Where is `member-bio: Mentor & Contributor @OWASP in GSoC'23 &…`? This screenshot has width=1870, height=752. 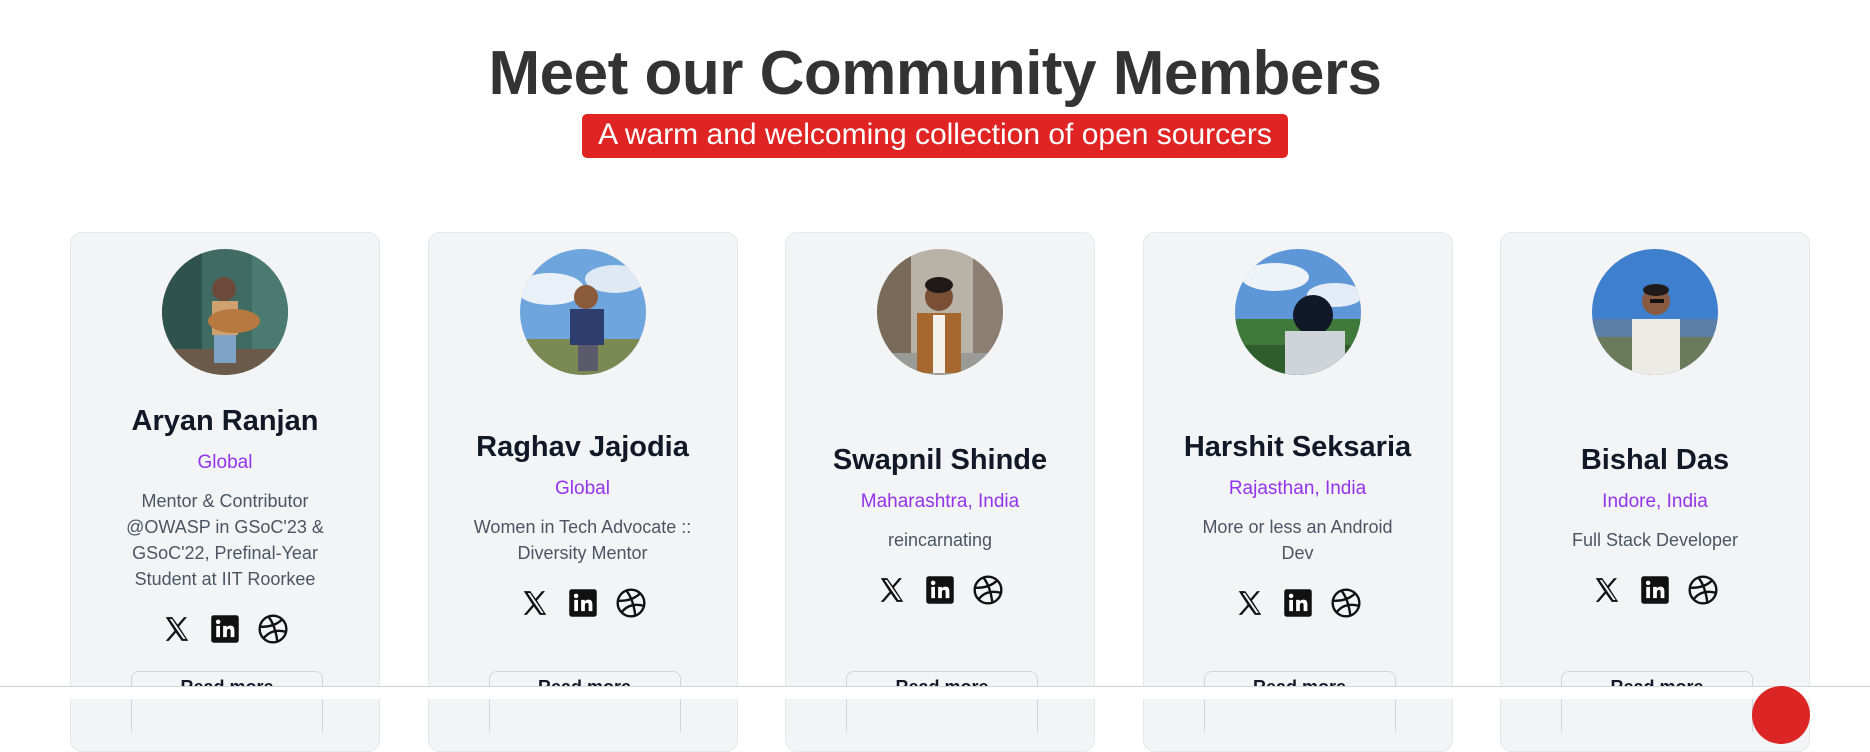
member-bio: Mentor & Contributor @OWASP in GSoC'23 &… is located at coordinates (225, 539).